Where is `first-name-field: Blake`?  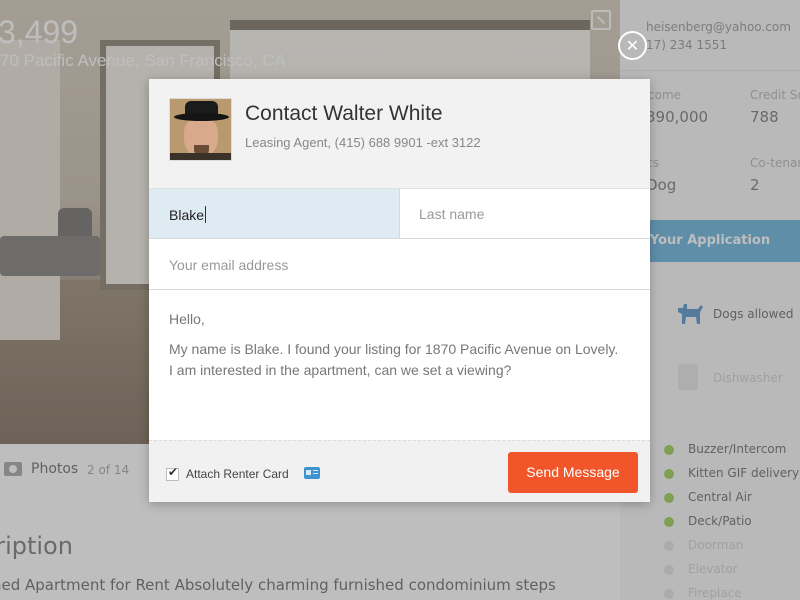 first-name-field: Blake is located at coordinates (274, 214).